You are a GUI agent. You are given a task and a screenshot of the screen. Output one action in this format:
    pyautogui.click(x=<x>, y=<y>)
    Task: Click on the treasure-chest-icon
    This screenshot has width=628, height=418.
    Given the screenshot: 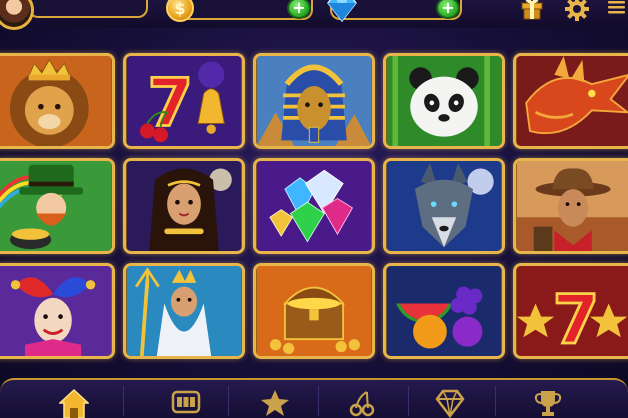 What is the action you would take?
    pyautogui.click(x=314, y=311)
    